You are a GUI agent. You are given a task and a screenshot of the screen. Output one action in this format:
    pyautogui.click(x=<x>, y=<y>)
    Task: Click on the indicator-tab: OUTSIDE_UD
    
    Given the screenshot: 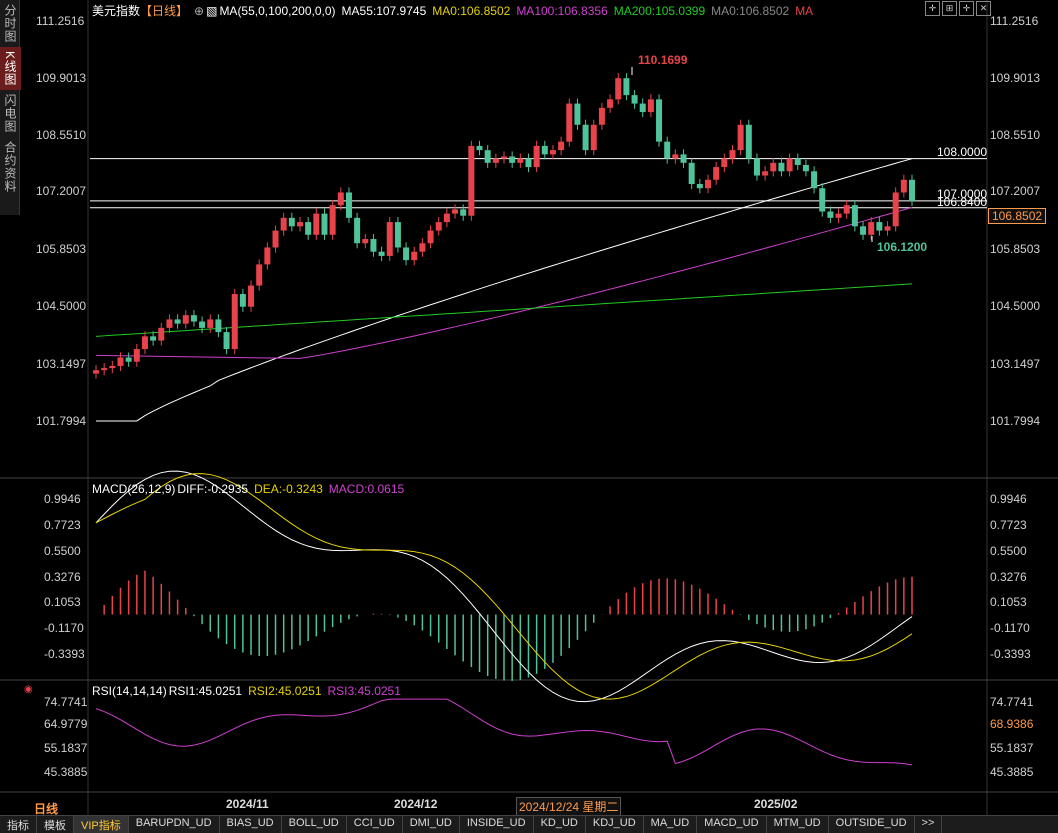 What is the action you would take?
    pyautogui.click(x=872, y=824)
    